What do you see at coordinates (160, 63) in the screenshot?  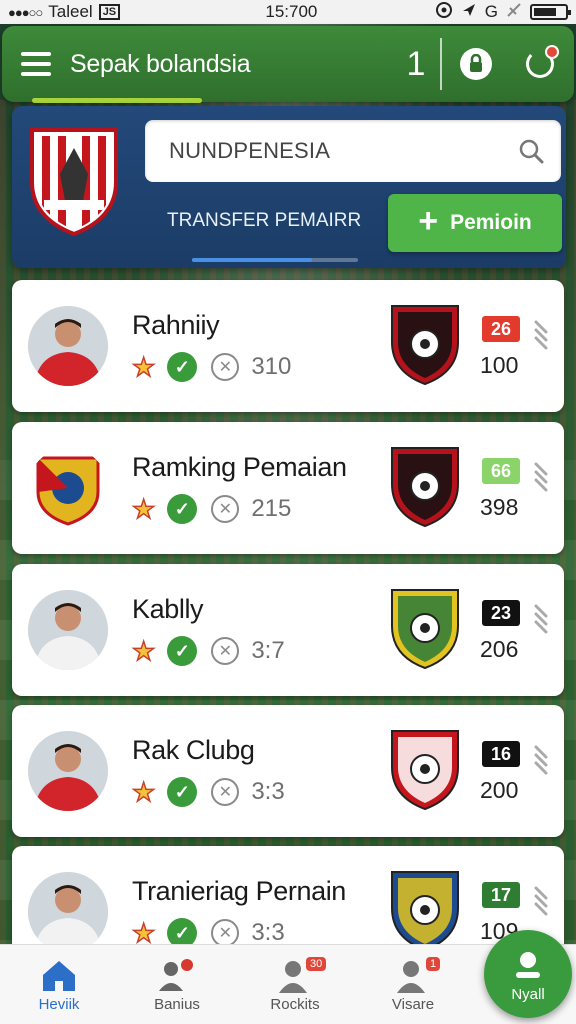 I see `app-title: Sepak bolandsia` at bounding box center [160, 63].